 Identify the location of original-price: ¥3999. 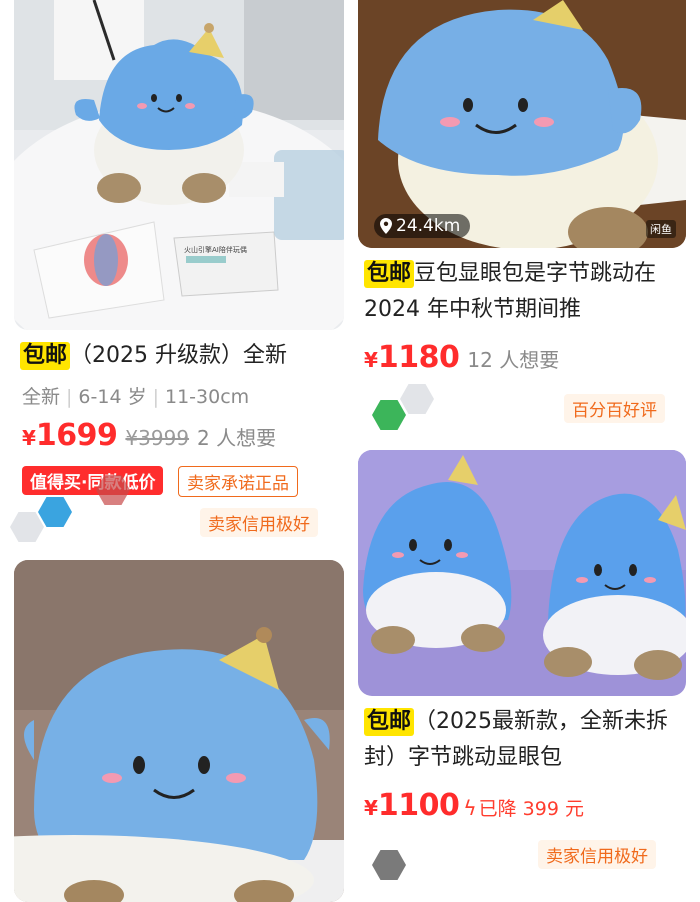
(157, 438).